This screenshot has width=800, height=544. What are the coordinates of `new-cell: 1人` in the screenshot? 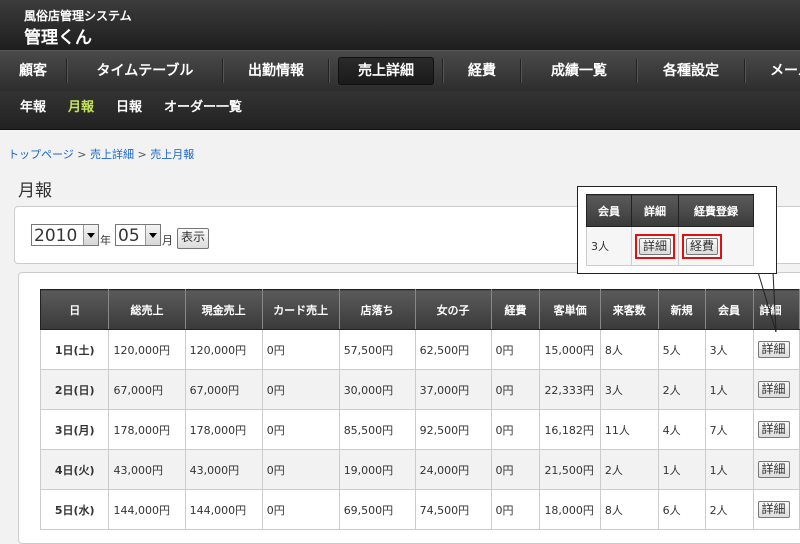 It's located at (681, 469).